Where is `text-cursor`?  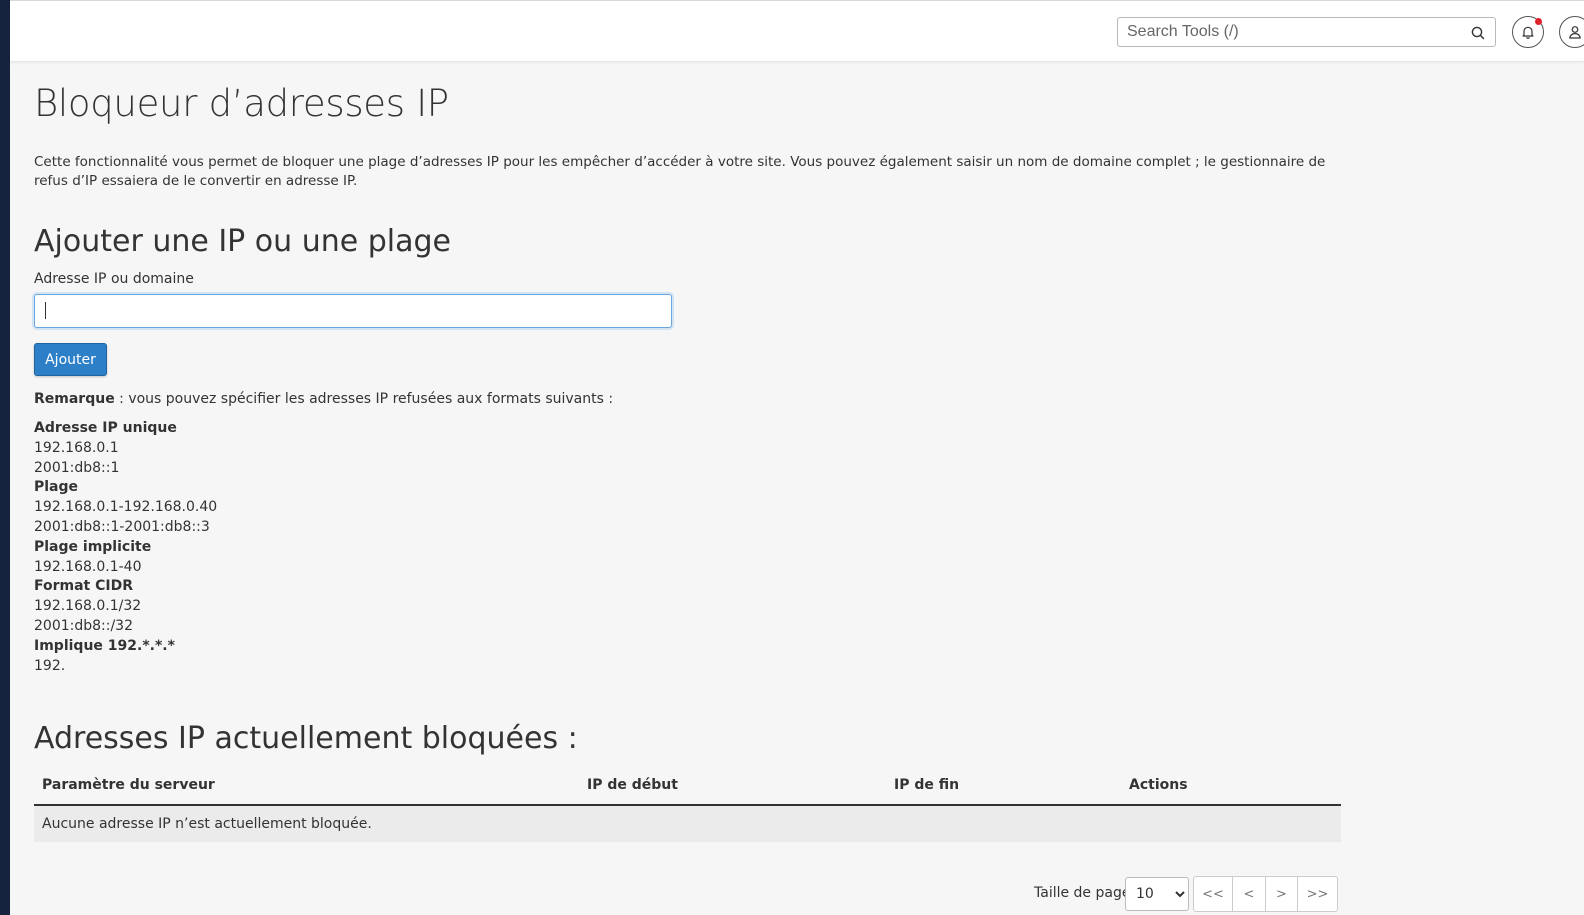
text-cursor is located at coordinates (45, 310).